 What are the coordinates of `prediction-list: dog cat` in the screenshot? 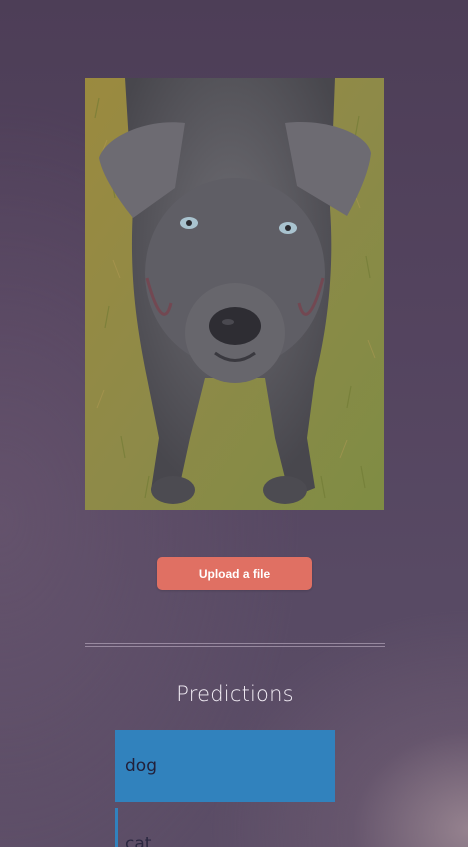 It's located at (225, 788).